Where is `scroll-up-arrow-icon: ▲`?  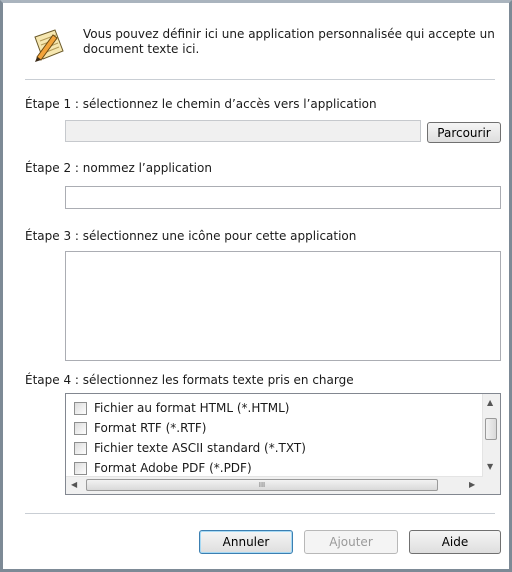
scroll-up-arrow-icon: ▲ is located at coordinates (490, 403).